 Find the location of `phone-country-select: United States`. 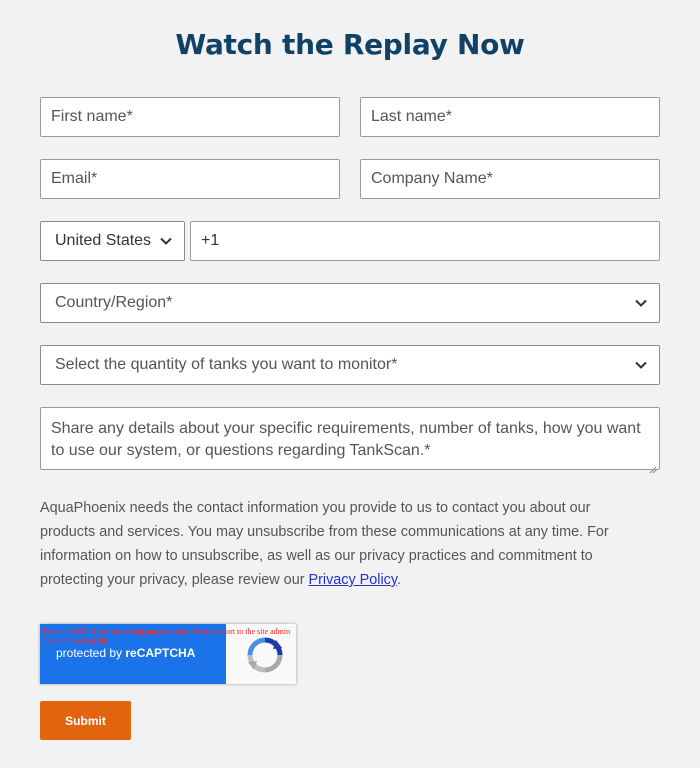

phone-country-select: United States is located at coordinates (112, 241).